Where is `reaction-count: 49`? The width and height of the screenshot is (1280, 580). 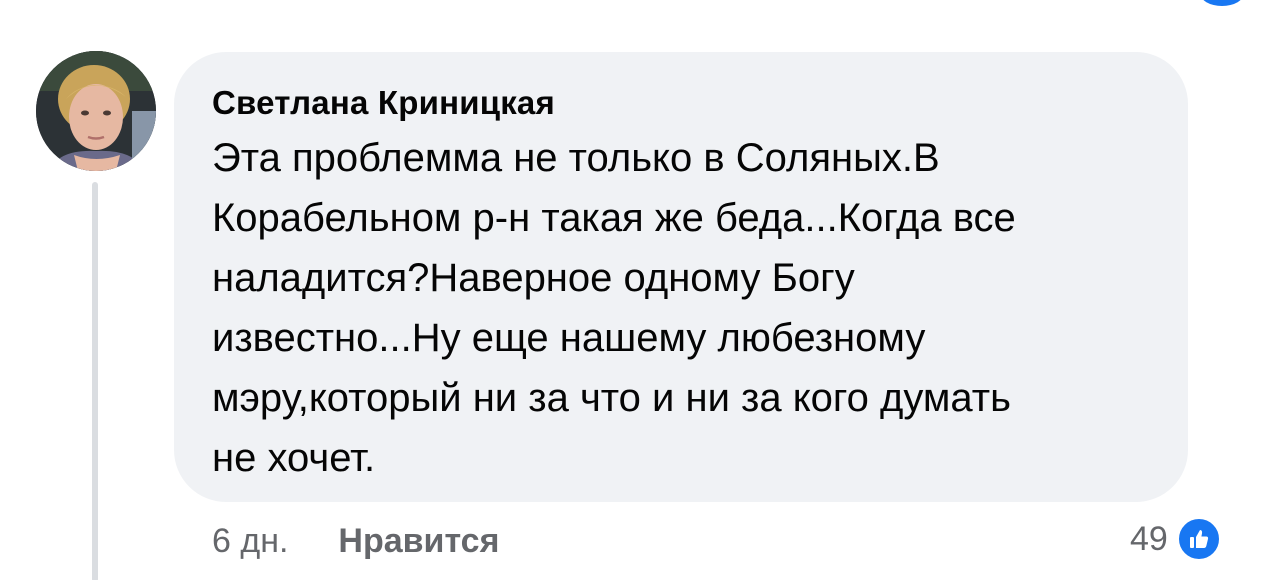 reaction-count: 49 is located at coordinates (1149, 538).